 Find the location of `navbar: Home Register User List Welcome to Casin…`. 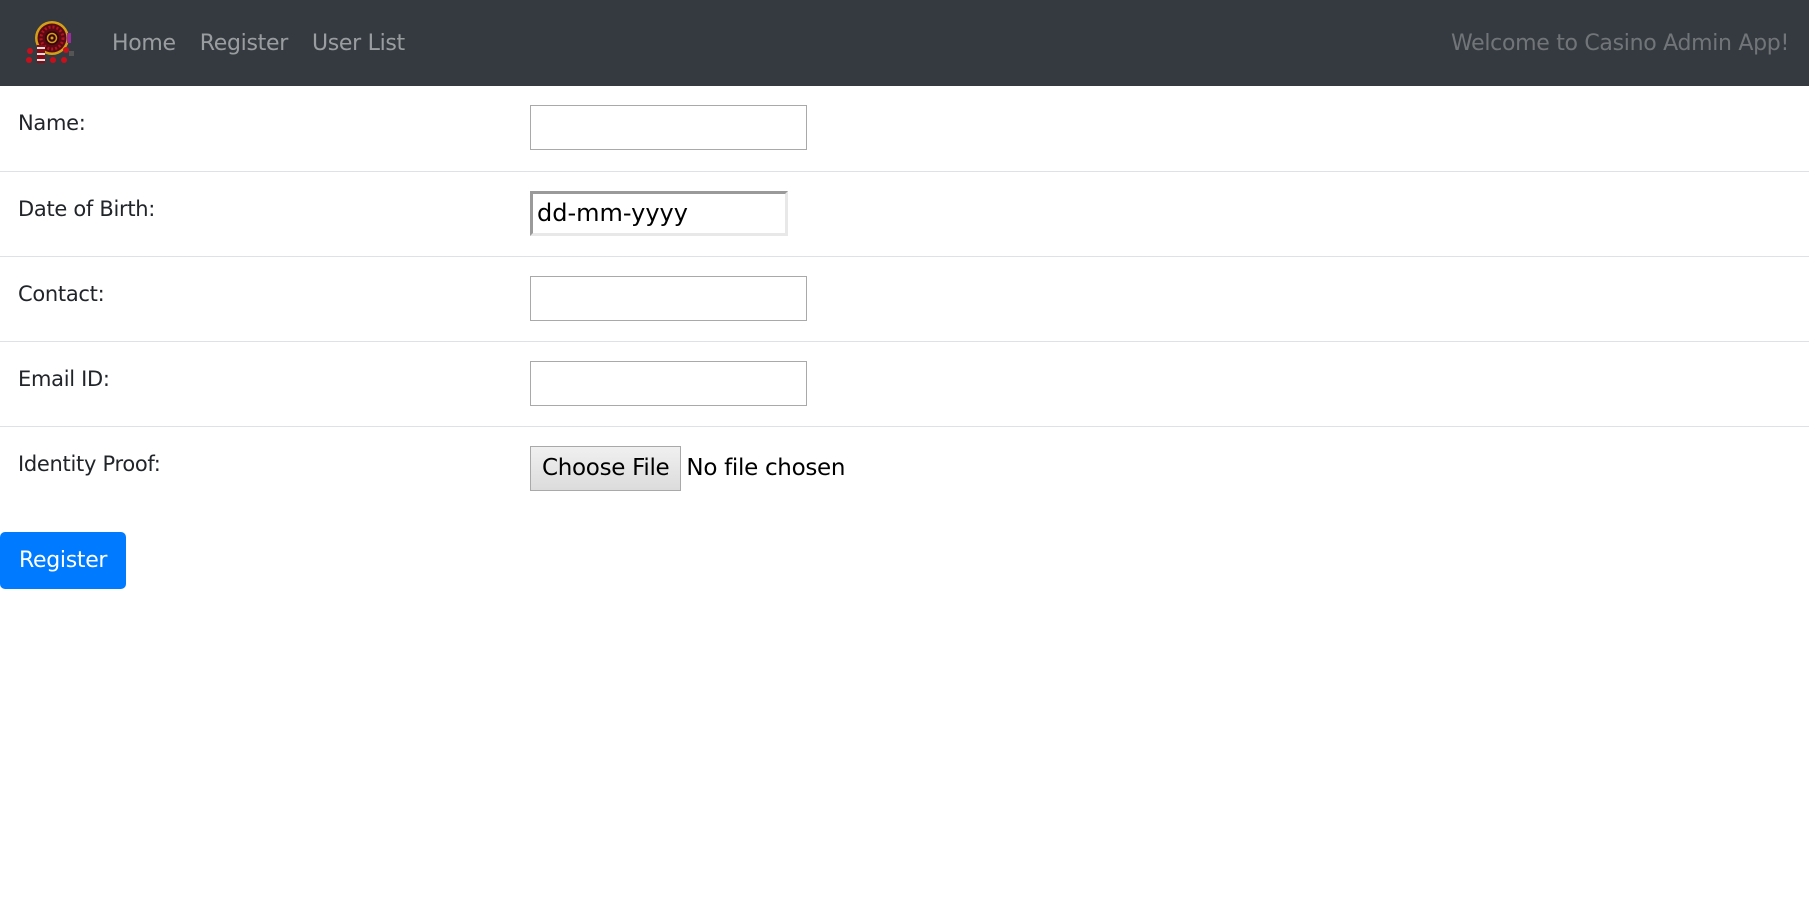

navbar: Home Register User List Welcome to Casin… is located at coordinates (904, 43).